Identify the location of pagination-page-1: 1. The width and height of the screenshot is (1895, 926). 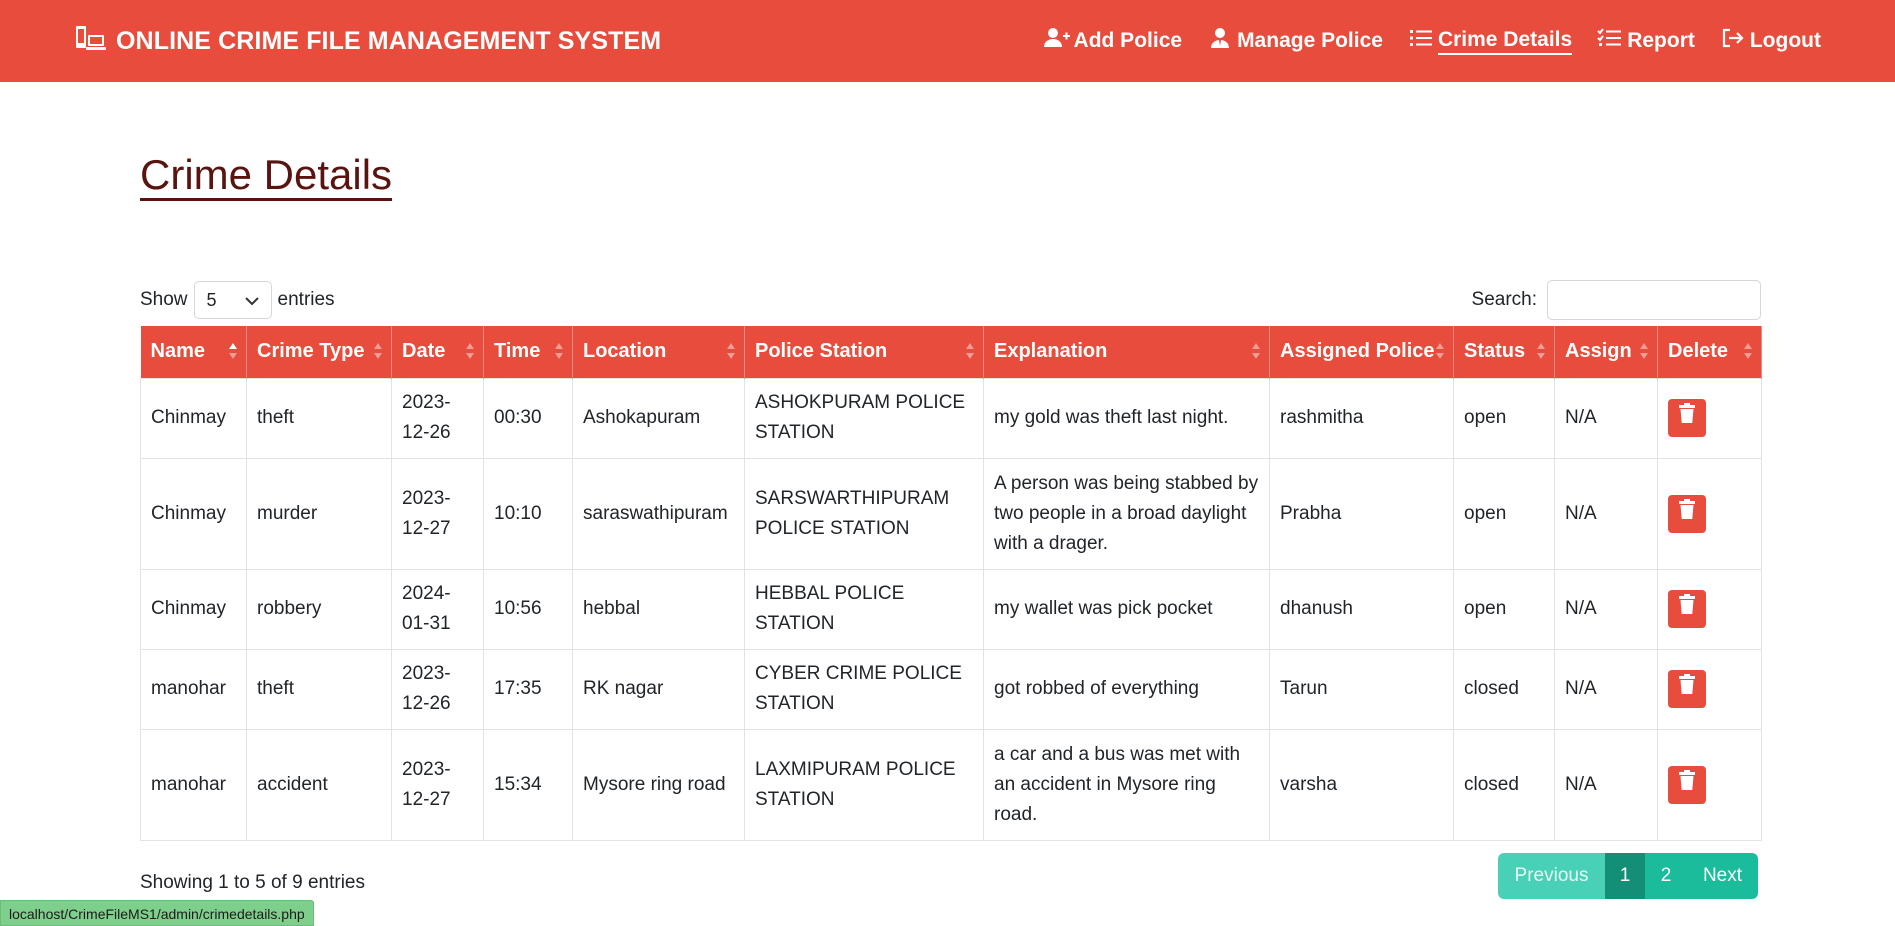
(1625, 876).